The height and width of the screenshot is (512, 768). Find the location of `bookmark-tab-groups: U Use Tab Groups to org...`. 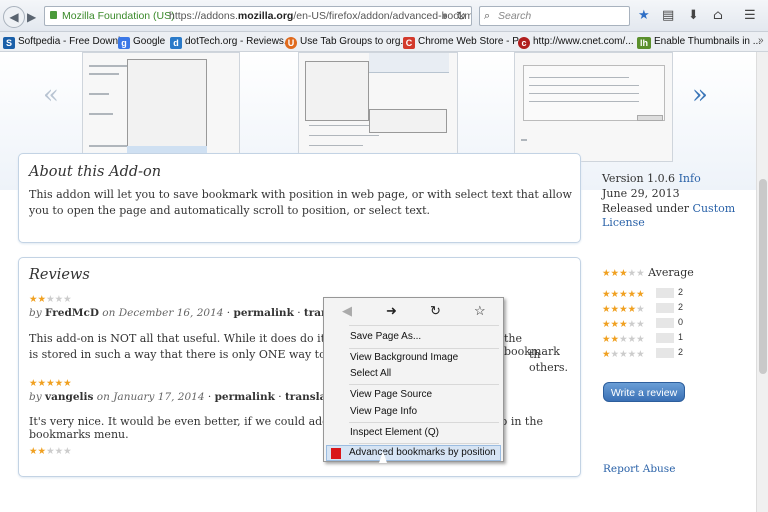

bookmark-tab-groups: U Use Tab Groups to org... is located at coordinates (347, 42).